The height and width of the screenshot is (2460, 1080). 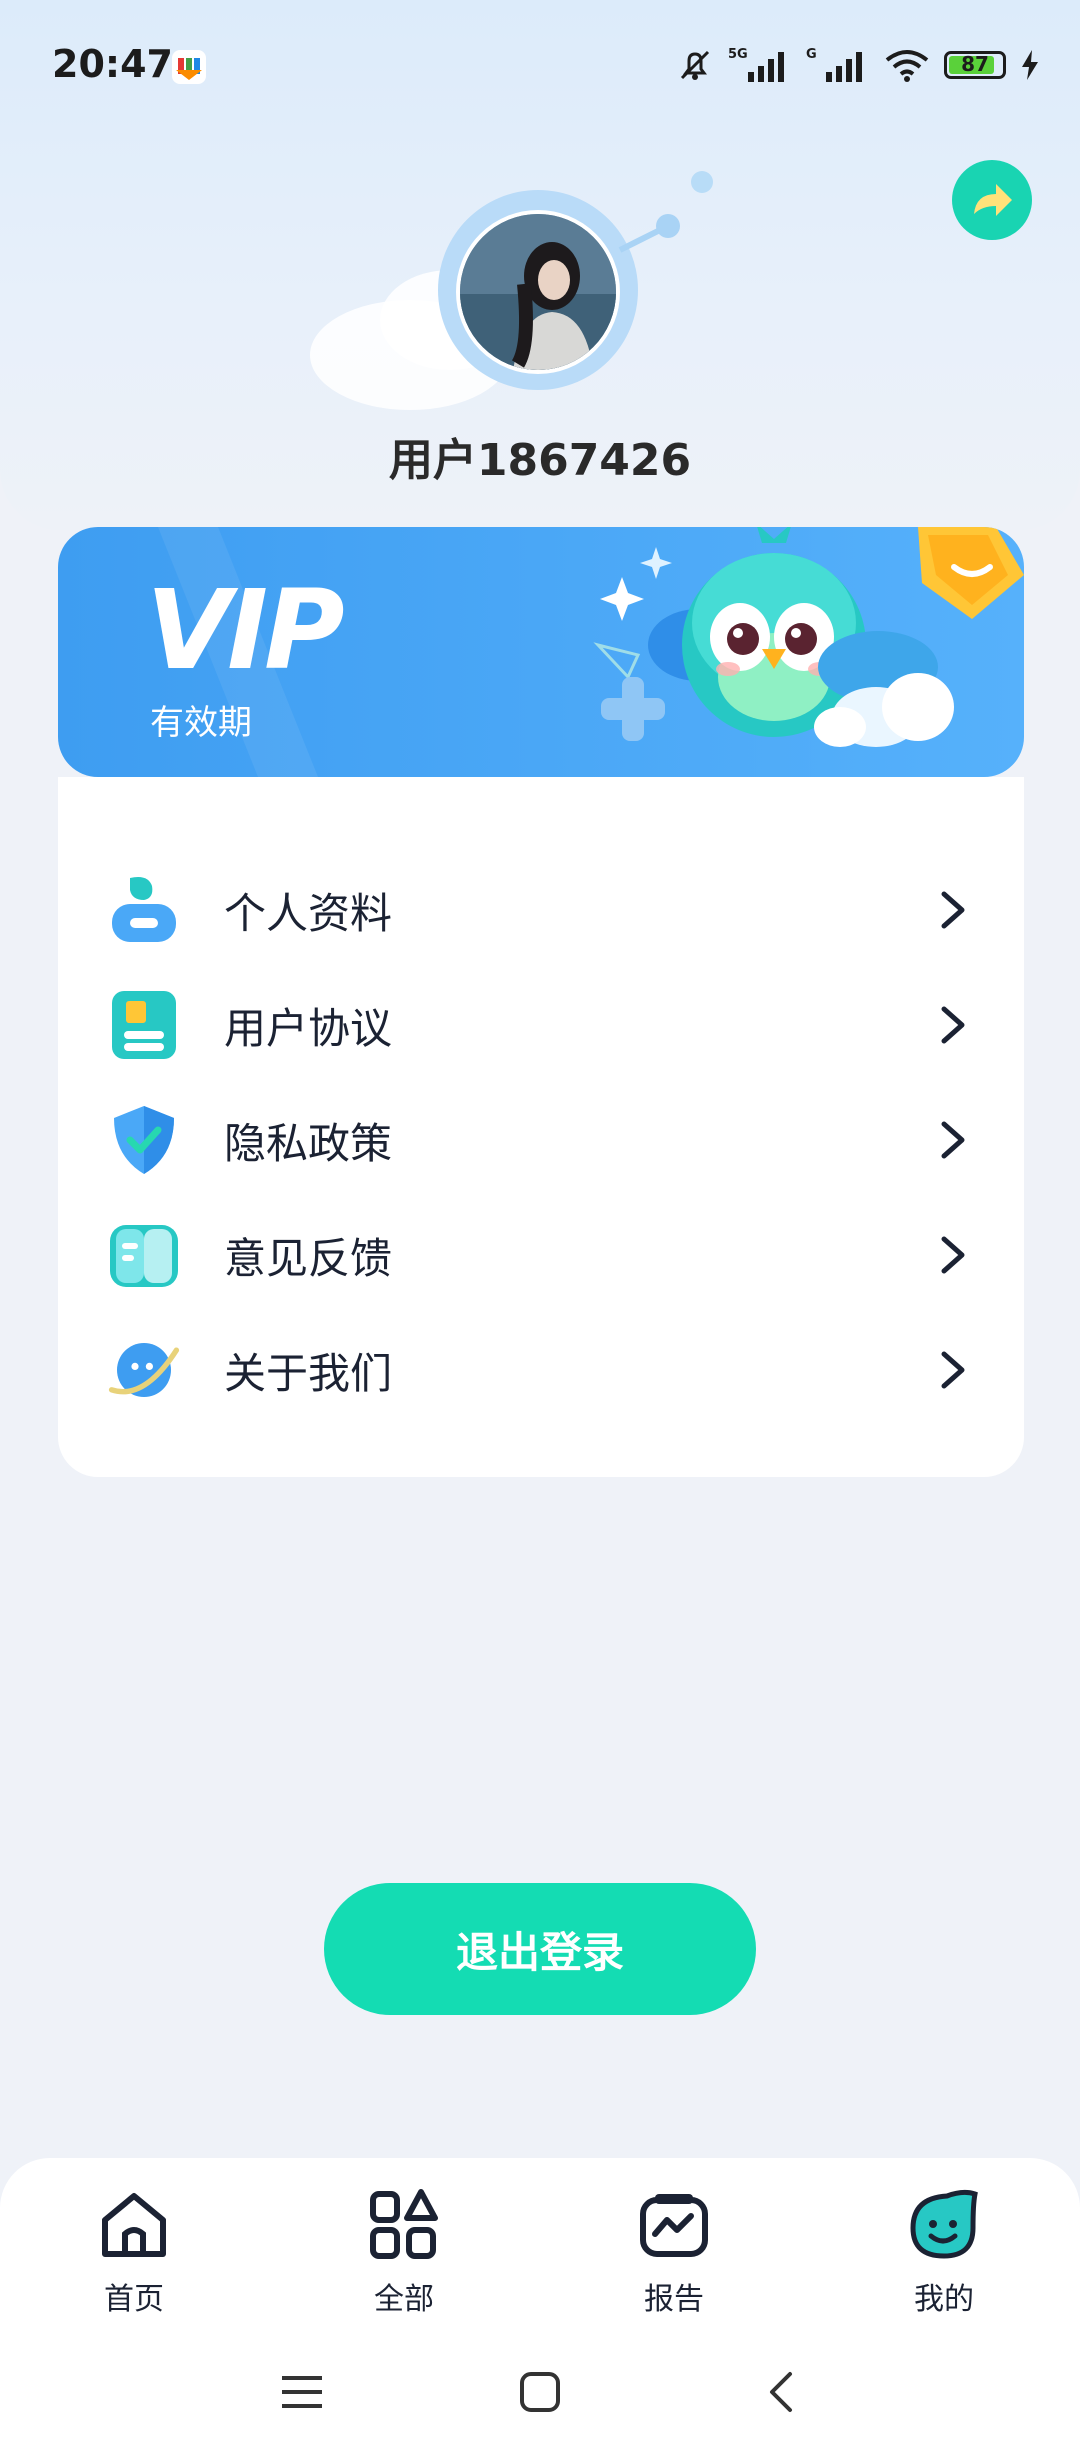 I want to click on book-icon, so click(x=144, y=1255).